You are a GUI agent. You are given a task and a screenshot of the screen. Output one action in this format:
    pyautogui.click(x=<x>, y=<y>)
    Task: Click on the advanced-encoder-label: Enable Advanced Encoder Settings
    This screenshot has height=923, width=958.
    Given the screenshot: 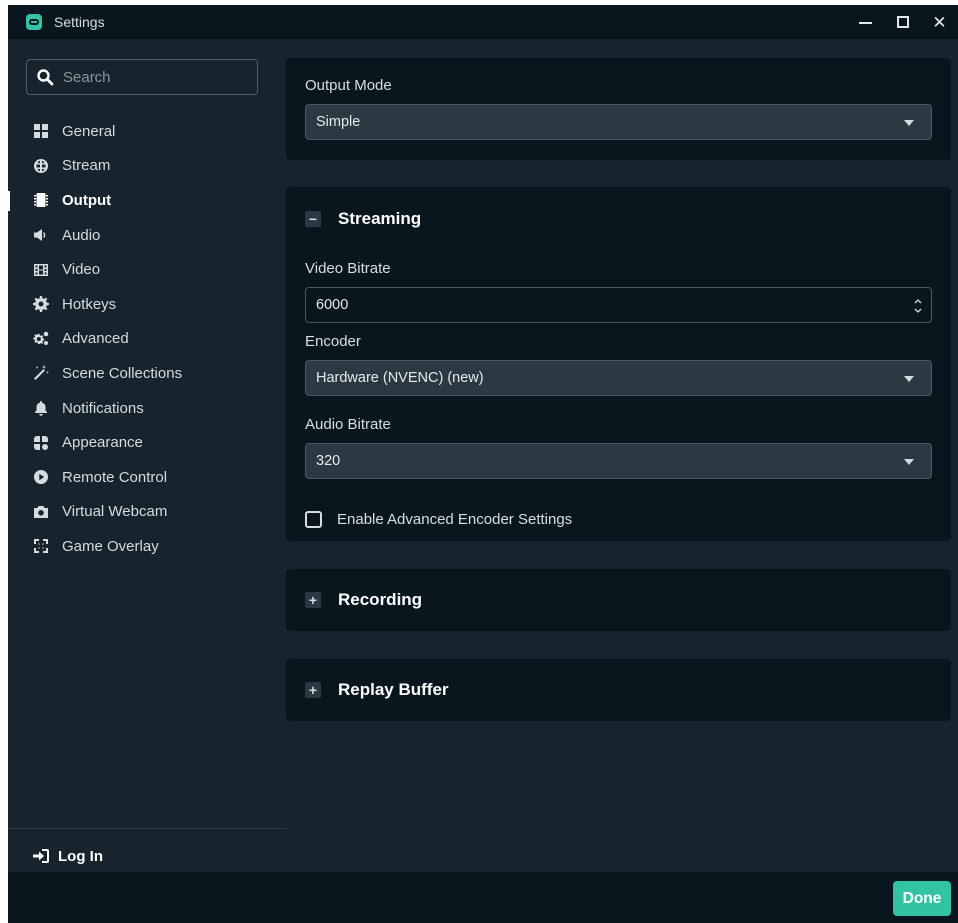 What is the action you would take?
    pyautogui.click(x=455, y=519)
    